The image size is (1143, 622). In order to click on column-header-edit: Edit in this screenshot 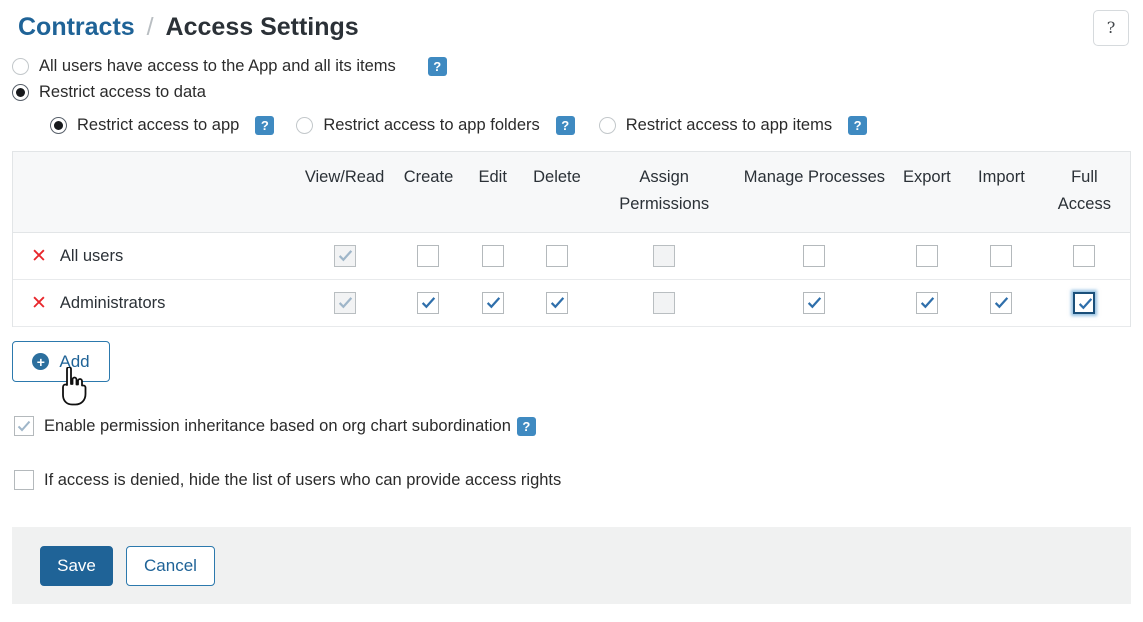, I will do `click(492, 192)`.